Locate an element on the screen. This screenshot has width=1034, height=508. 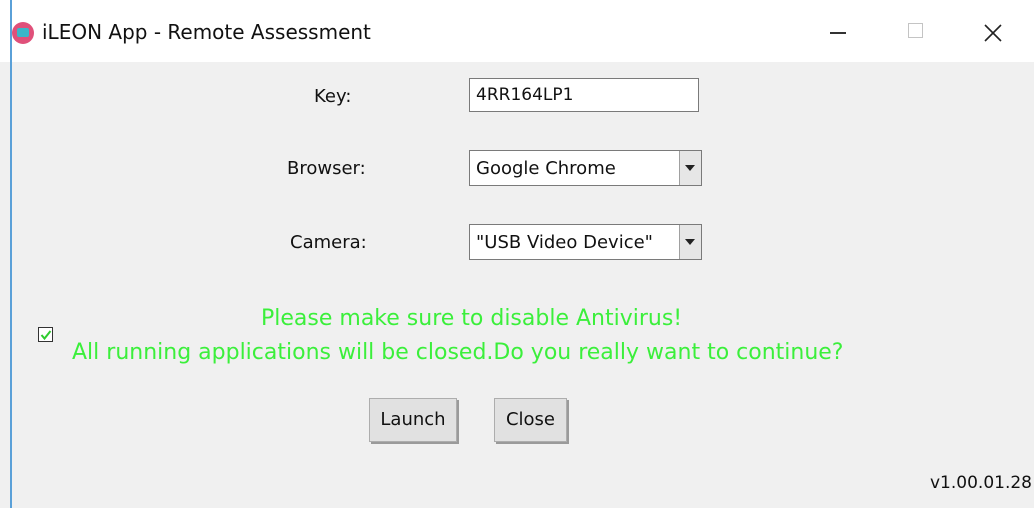
window-close-button is located at coordinates (993, 31).